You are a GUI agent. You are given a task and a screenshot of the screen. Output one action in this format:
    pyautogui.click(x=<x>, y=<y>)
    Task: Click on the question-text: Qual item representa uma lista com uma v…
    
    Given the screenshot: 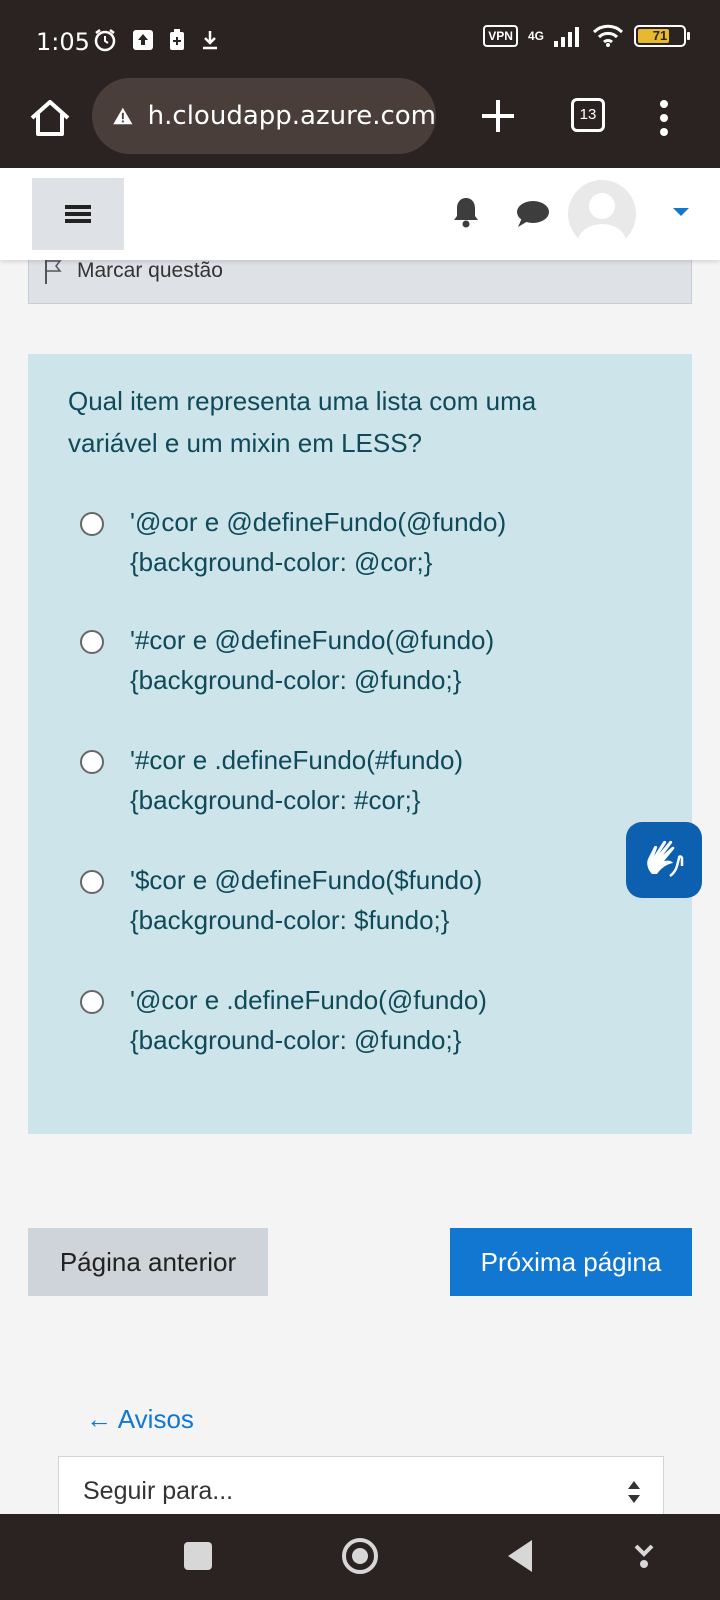 What is the action you would take?
    pyautogui.click(x=302, y=422)
    